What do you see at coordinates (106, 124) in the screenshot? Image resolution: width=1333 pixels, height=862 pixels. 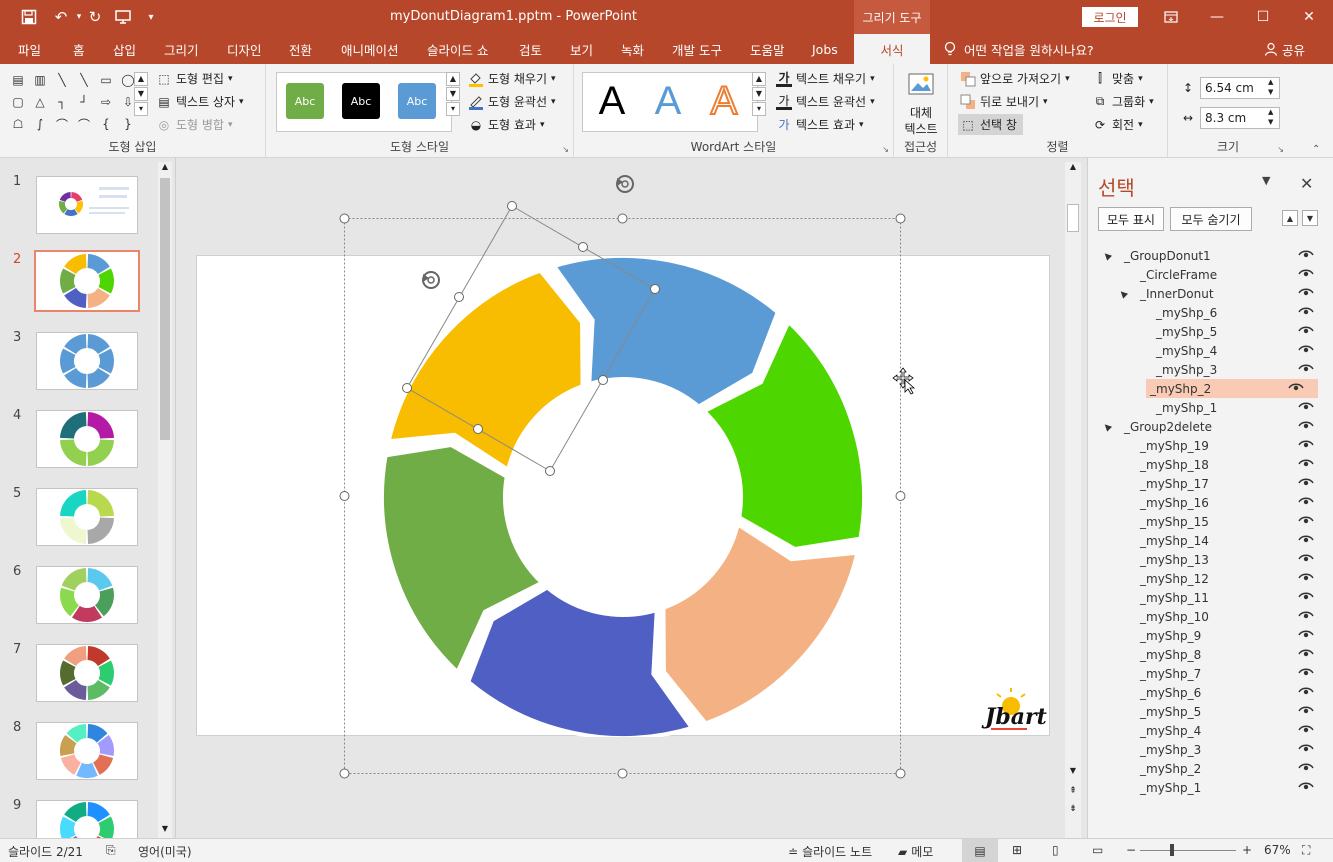 I see `left-brace-shape-icon: {` at bounding box center [106, 124].